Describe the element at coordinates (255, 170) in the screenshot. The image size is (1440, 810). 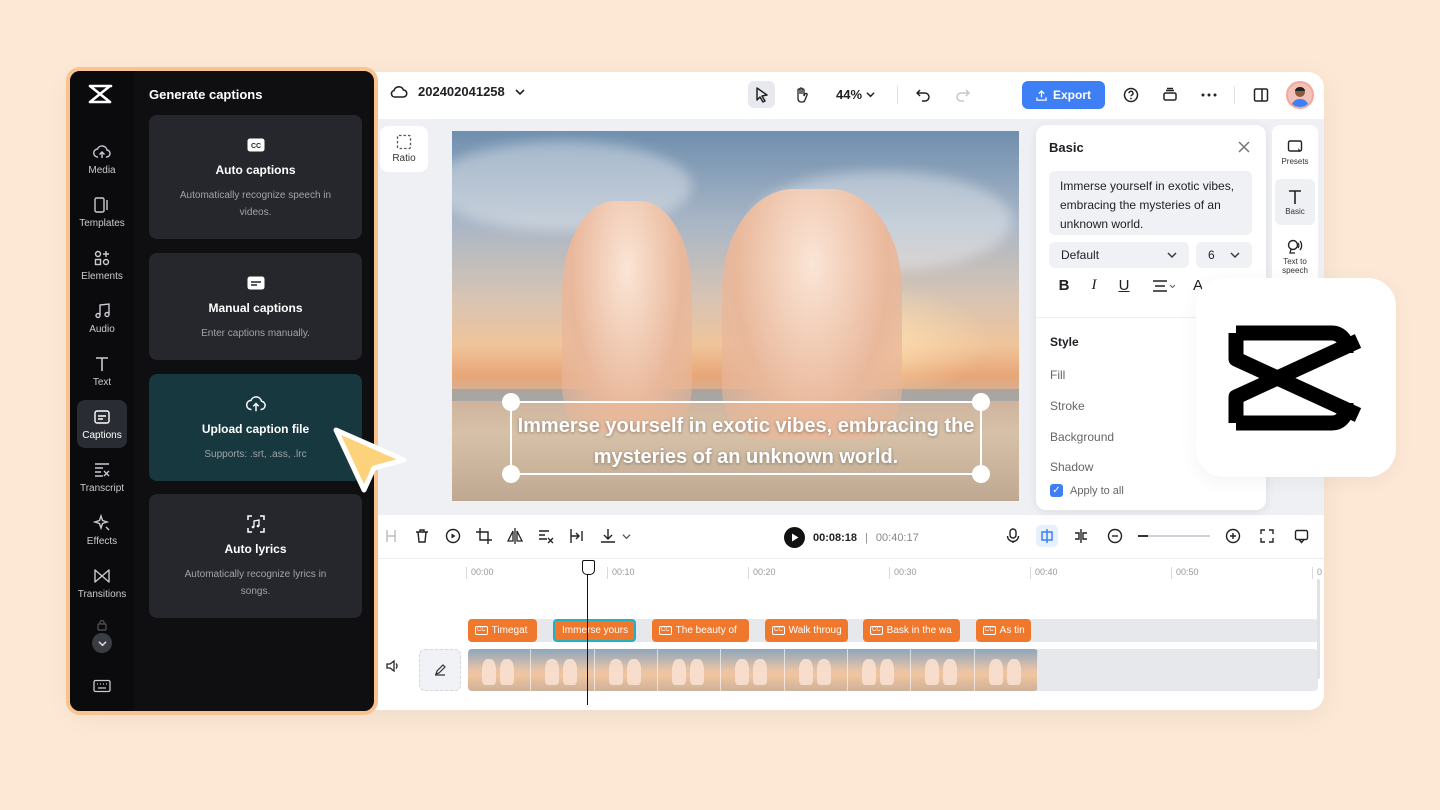
I see `card-title: Auto captions` at that location.